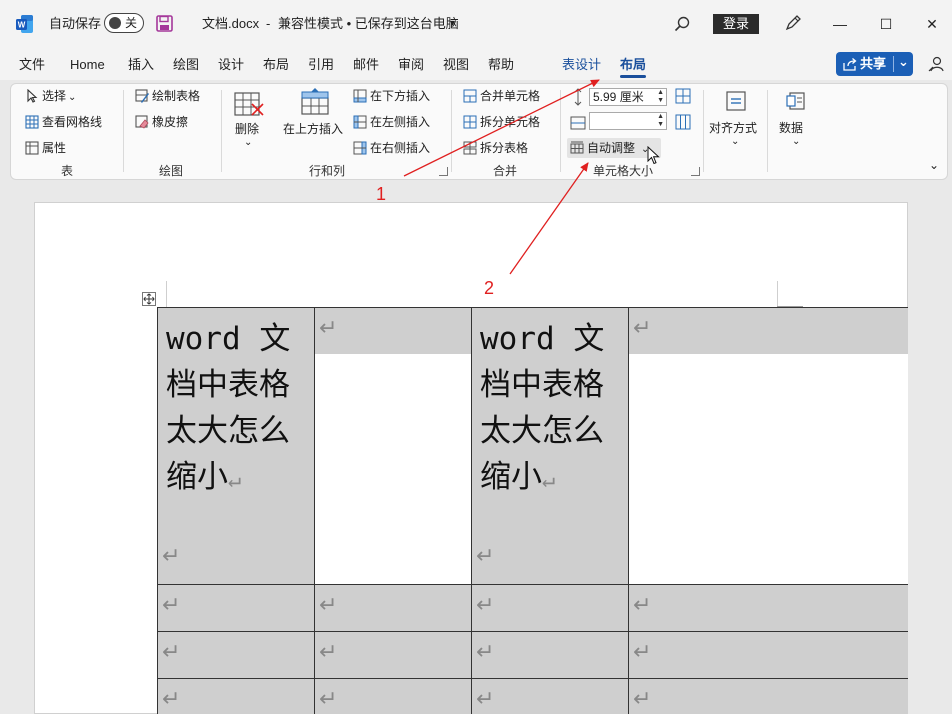  I want to click on insert-right-button: 在右侧插入, so click(391, 148).